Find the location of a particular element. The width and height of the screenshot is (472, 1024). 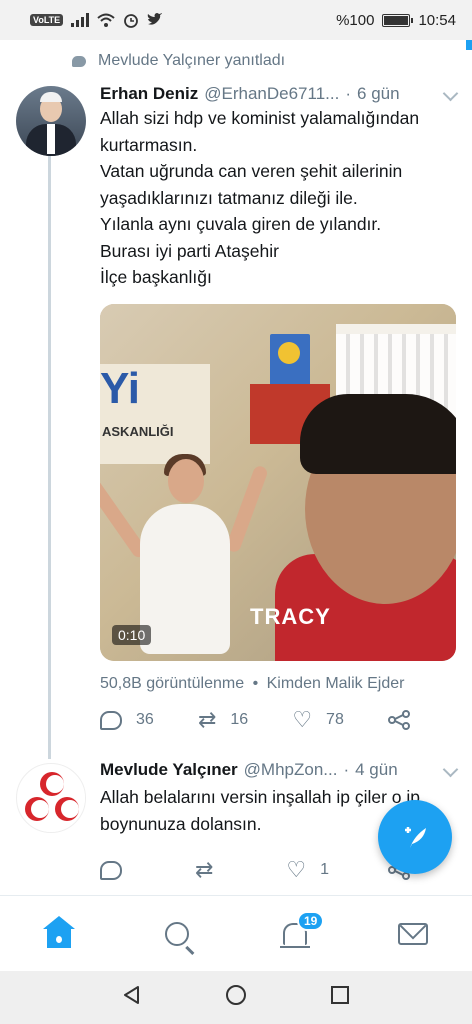

like-count: 78 is located at coordinates (335, 719).